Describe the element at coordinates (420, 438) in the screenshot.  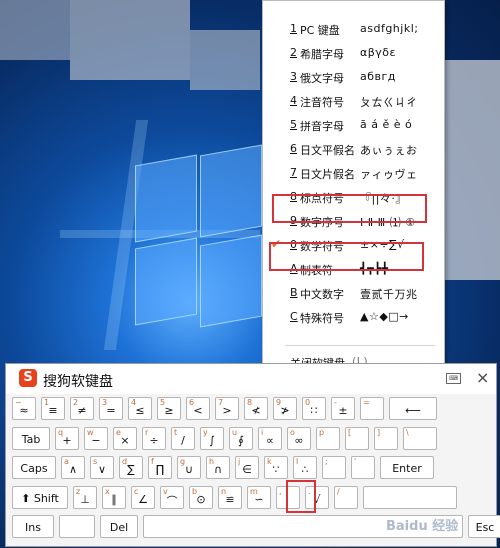
I see `key-r1-c13: \` at that location.